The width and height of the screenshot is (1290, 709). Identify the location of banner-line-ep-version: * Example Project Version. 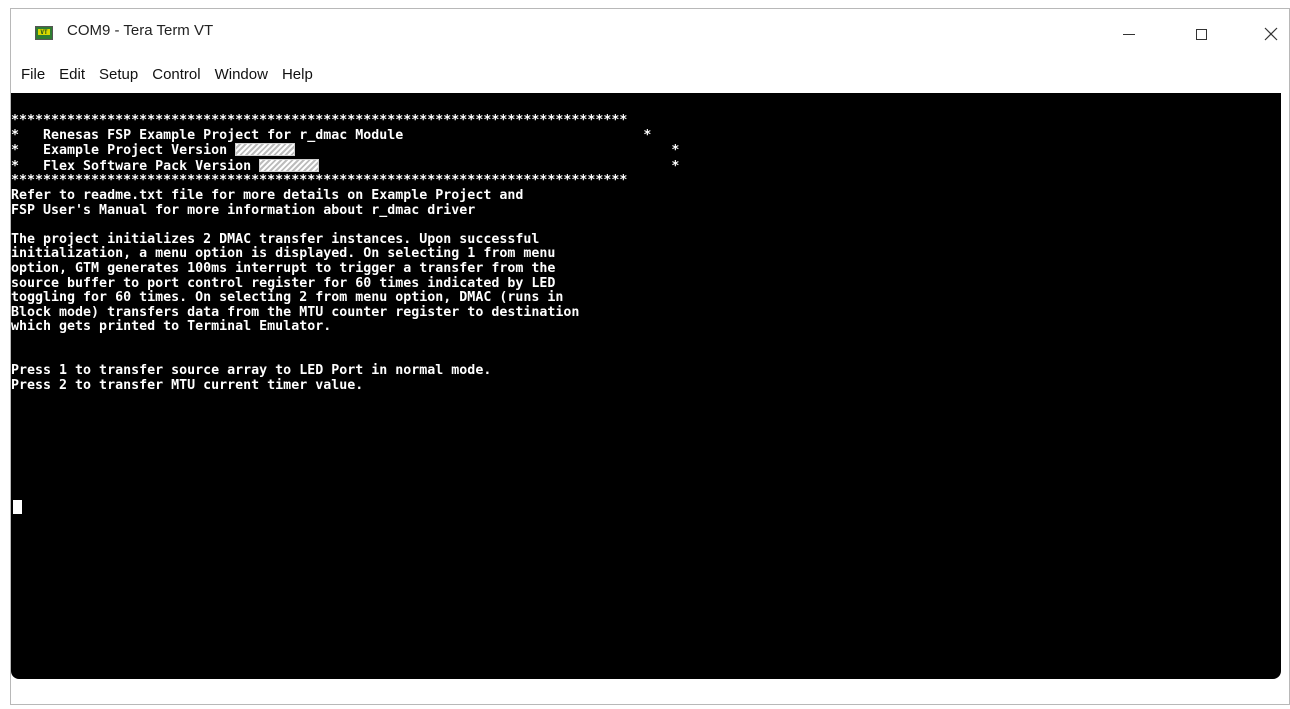
(123, 151).